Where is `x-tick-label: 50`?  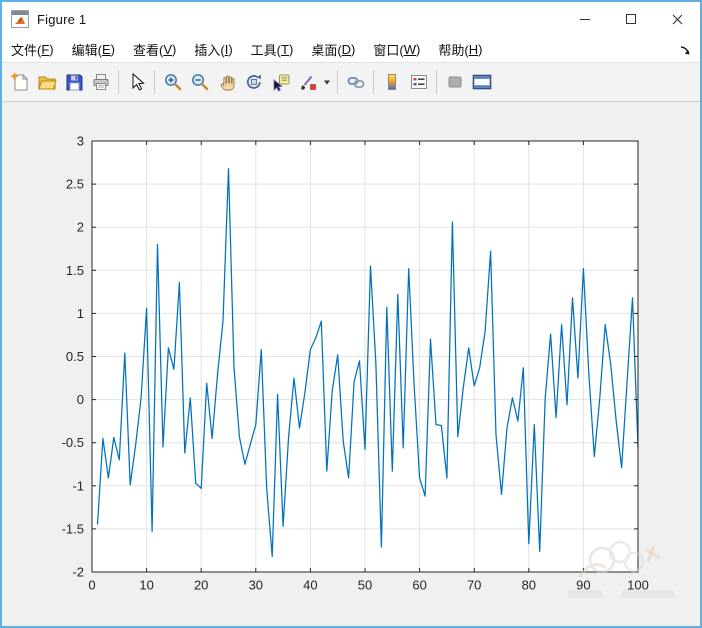 x-tick-label: 50 is located at coordinates (365, 585).